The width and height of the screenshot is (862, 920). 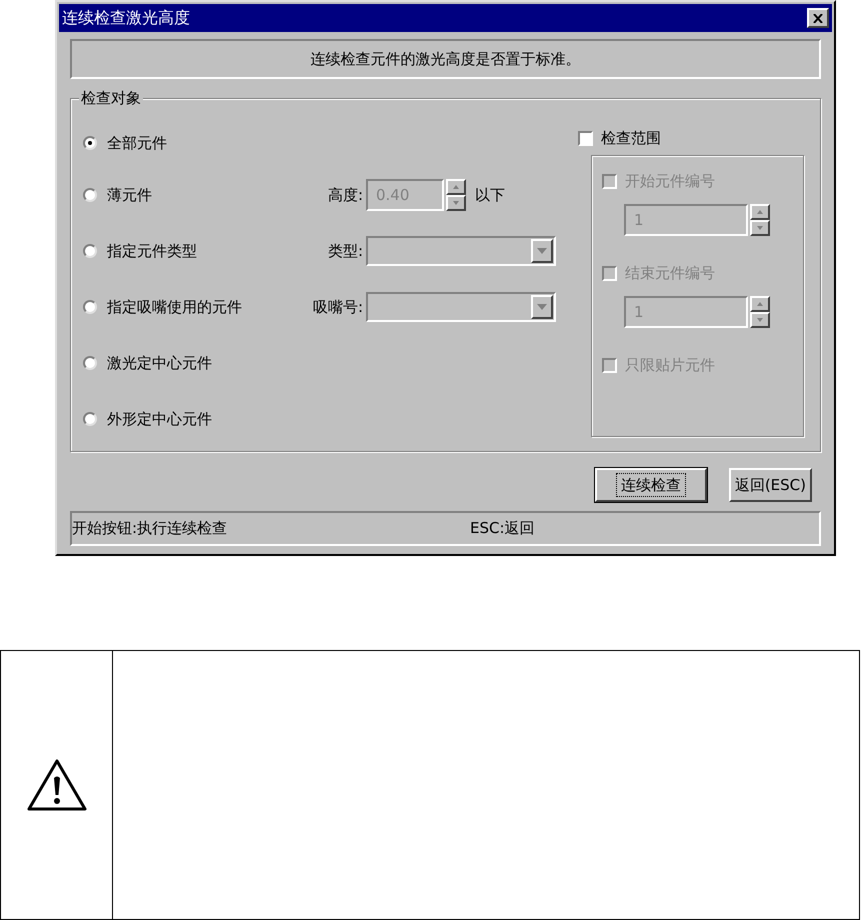 I want to click on radio-label: 激光定中心元件, so click(x=159, y=363).